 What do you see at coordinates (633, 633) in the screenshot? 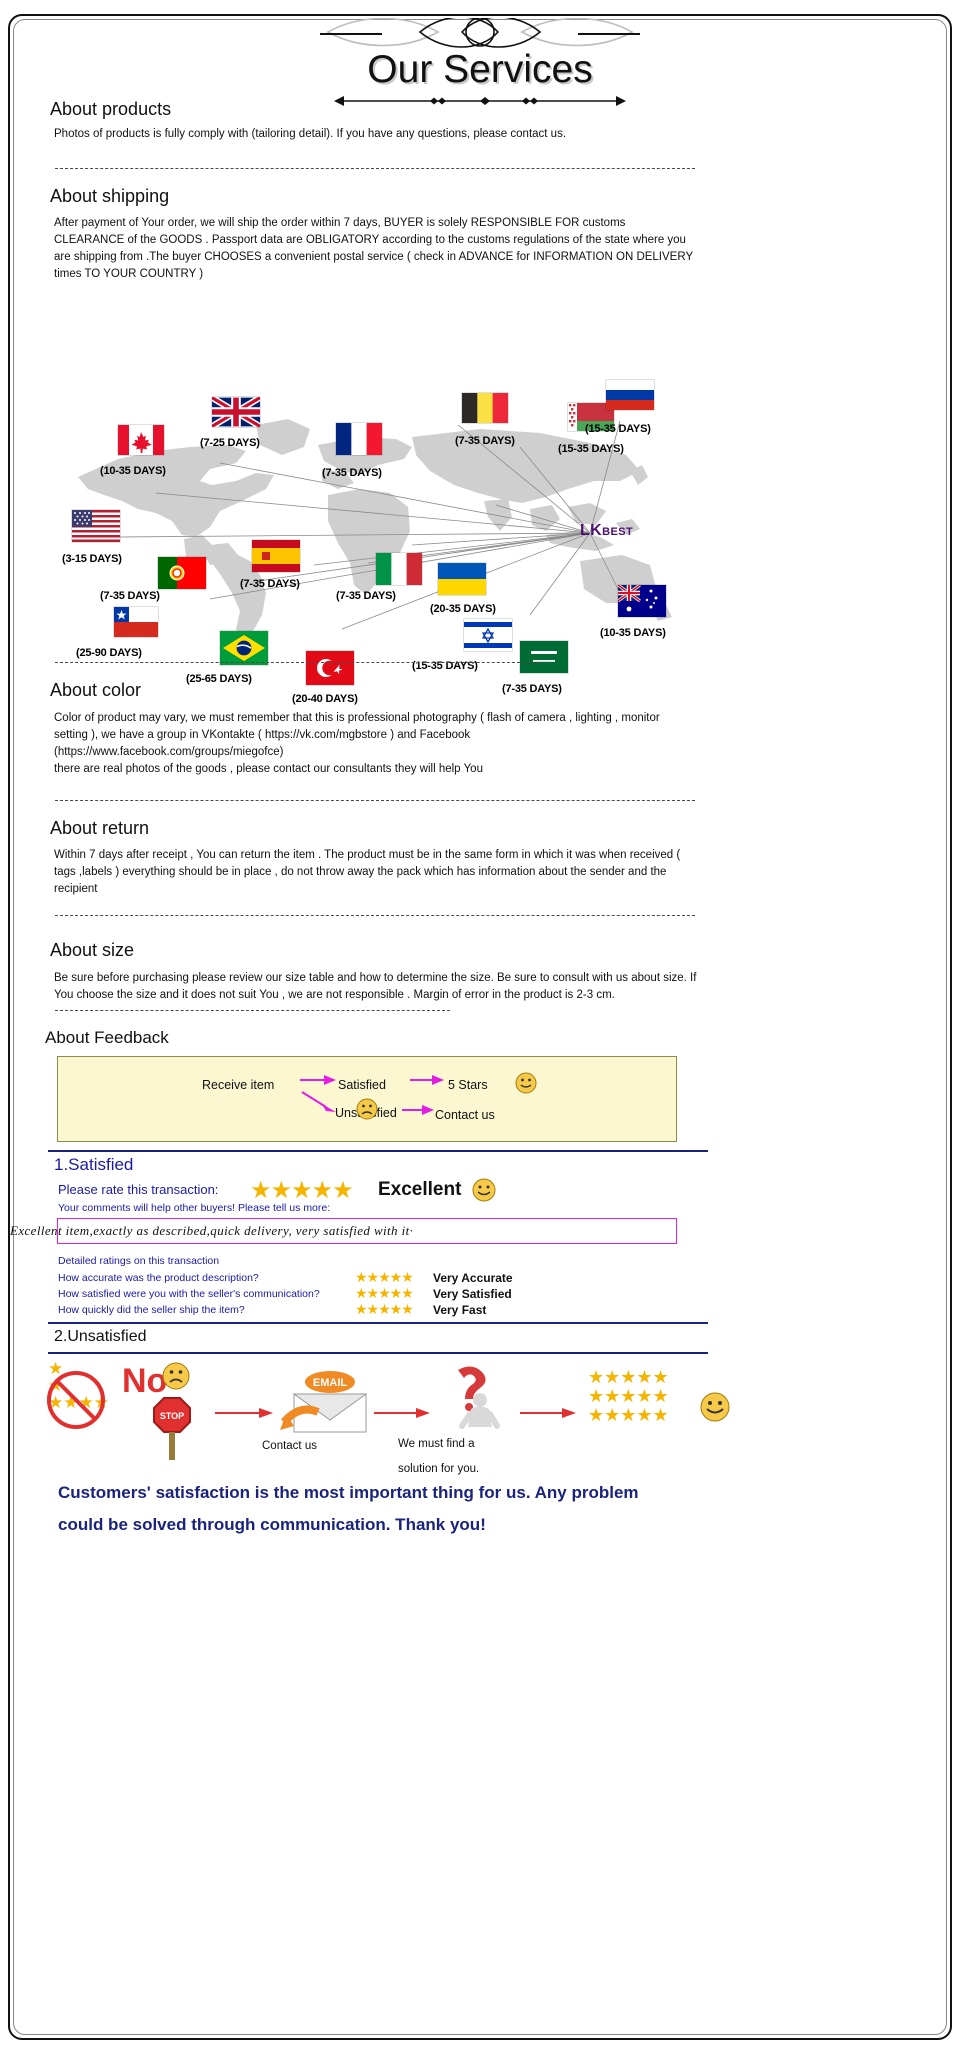
I see `days-label-australia: (10-35 DAYS)` at bounding box center [633, 633].